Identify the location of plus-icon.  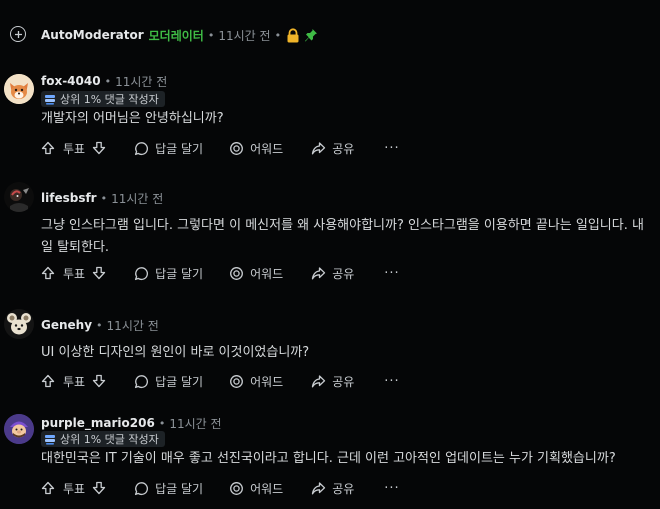
(18, 34).